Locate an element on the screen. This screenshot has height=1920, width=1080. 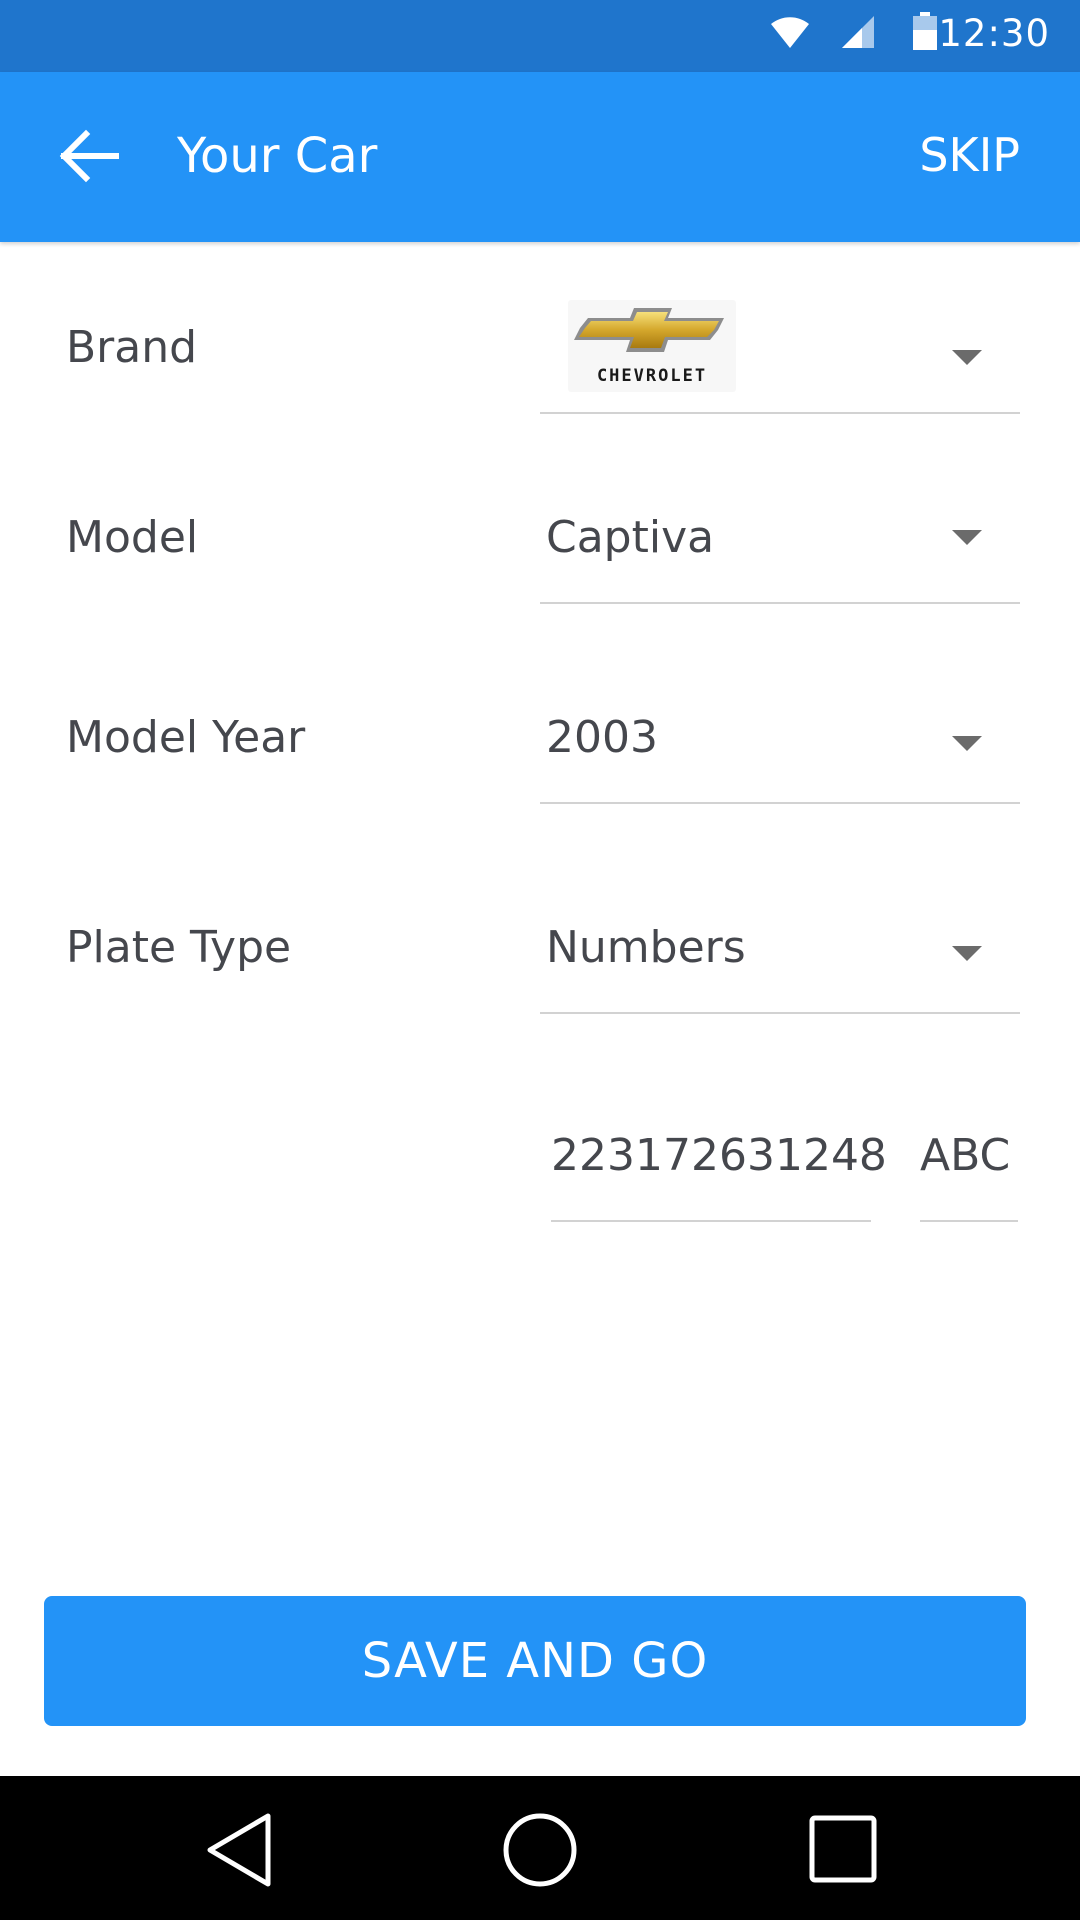
brand-row: Brand CHEVROLET is located at coordinates (540, 360).